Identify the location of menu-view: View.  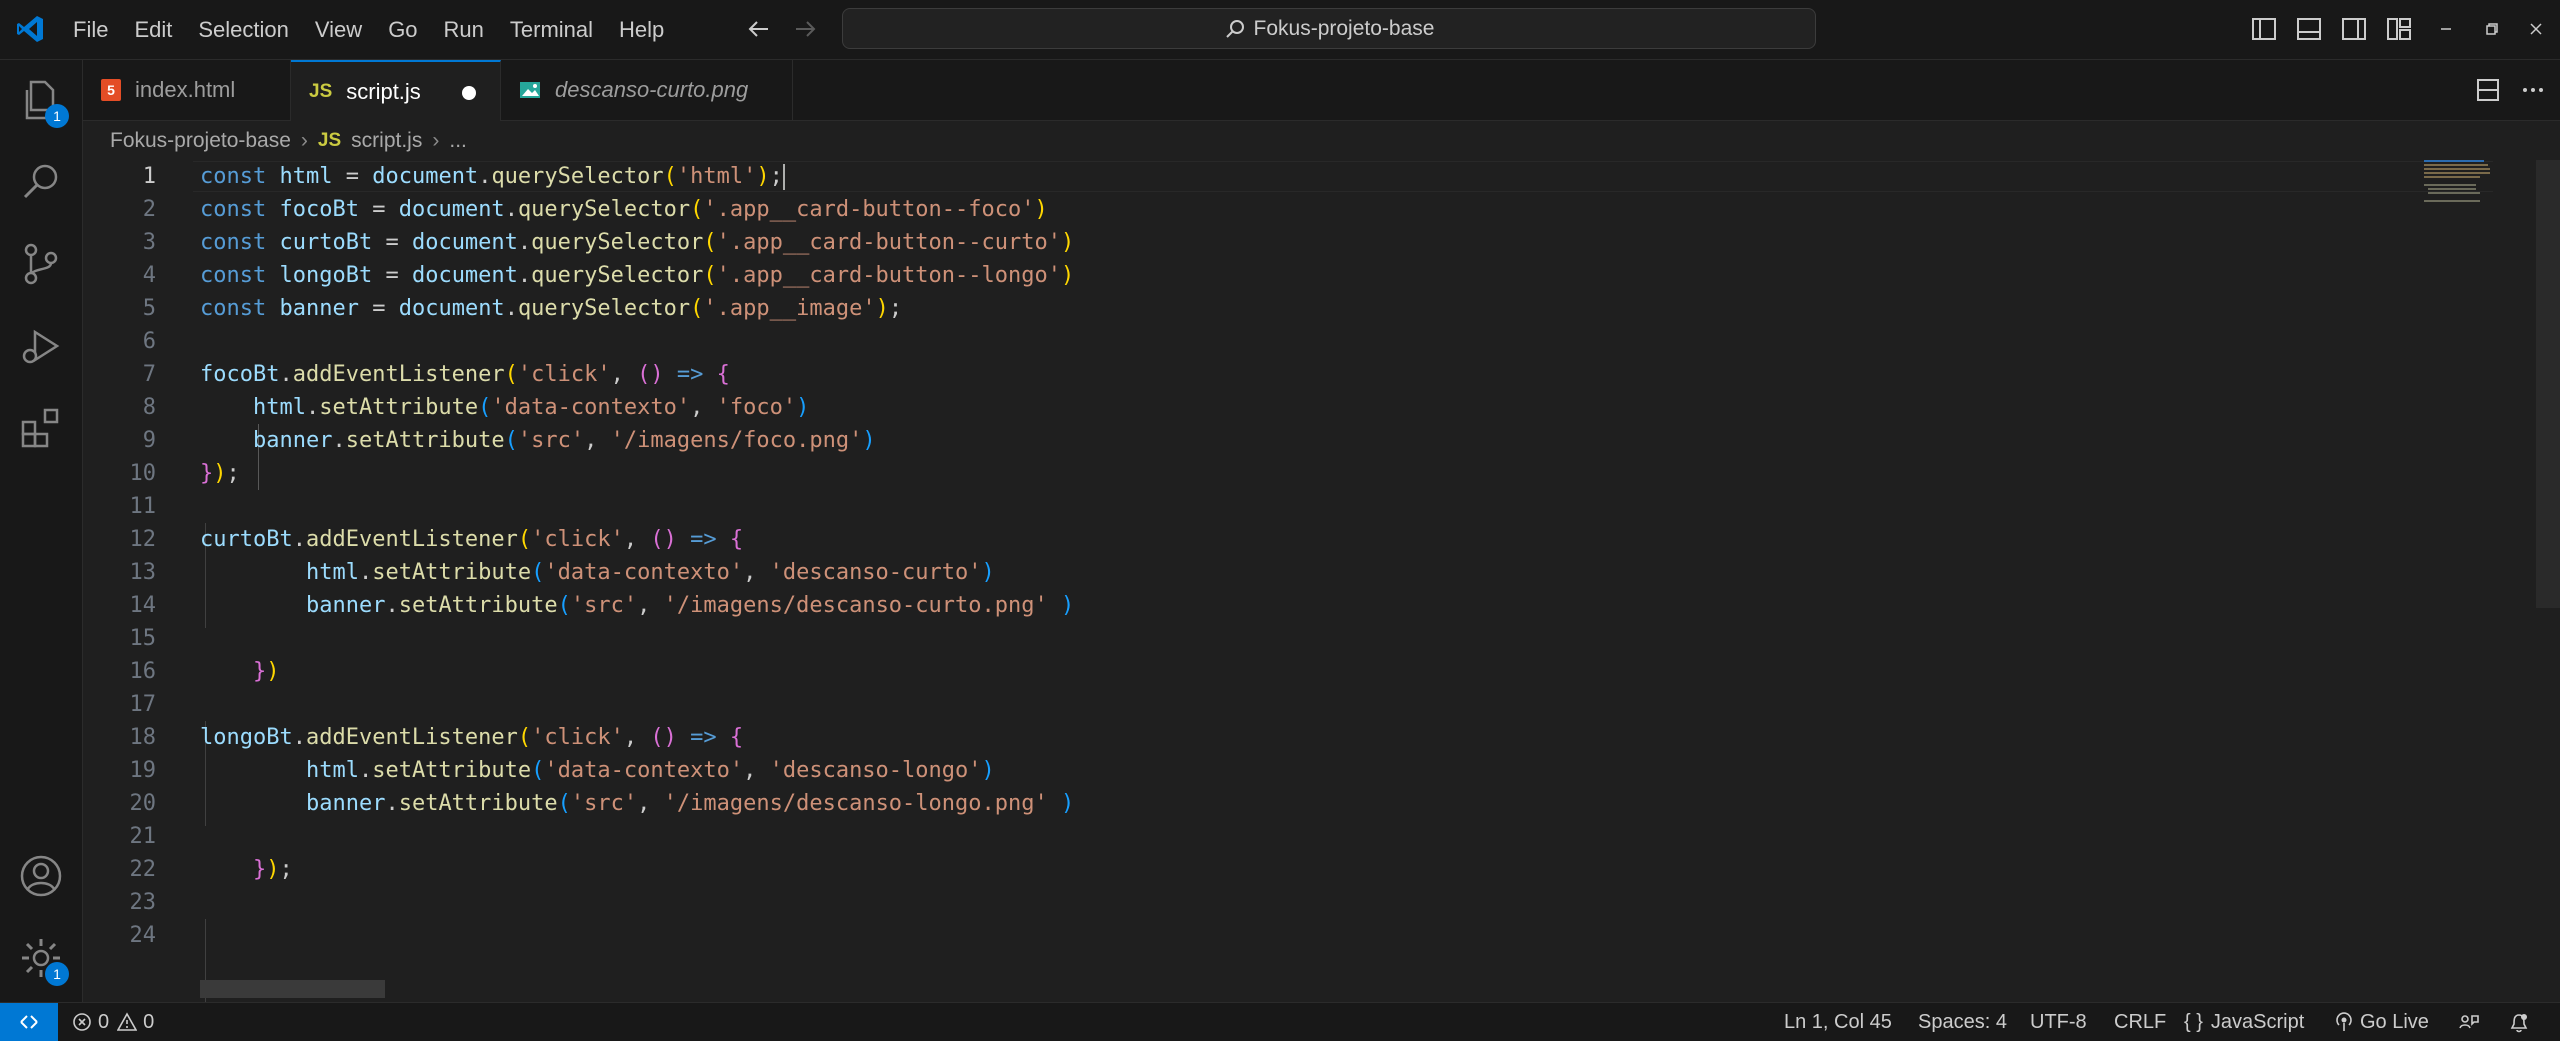
(338, 29).